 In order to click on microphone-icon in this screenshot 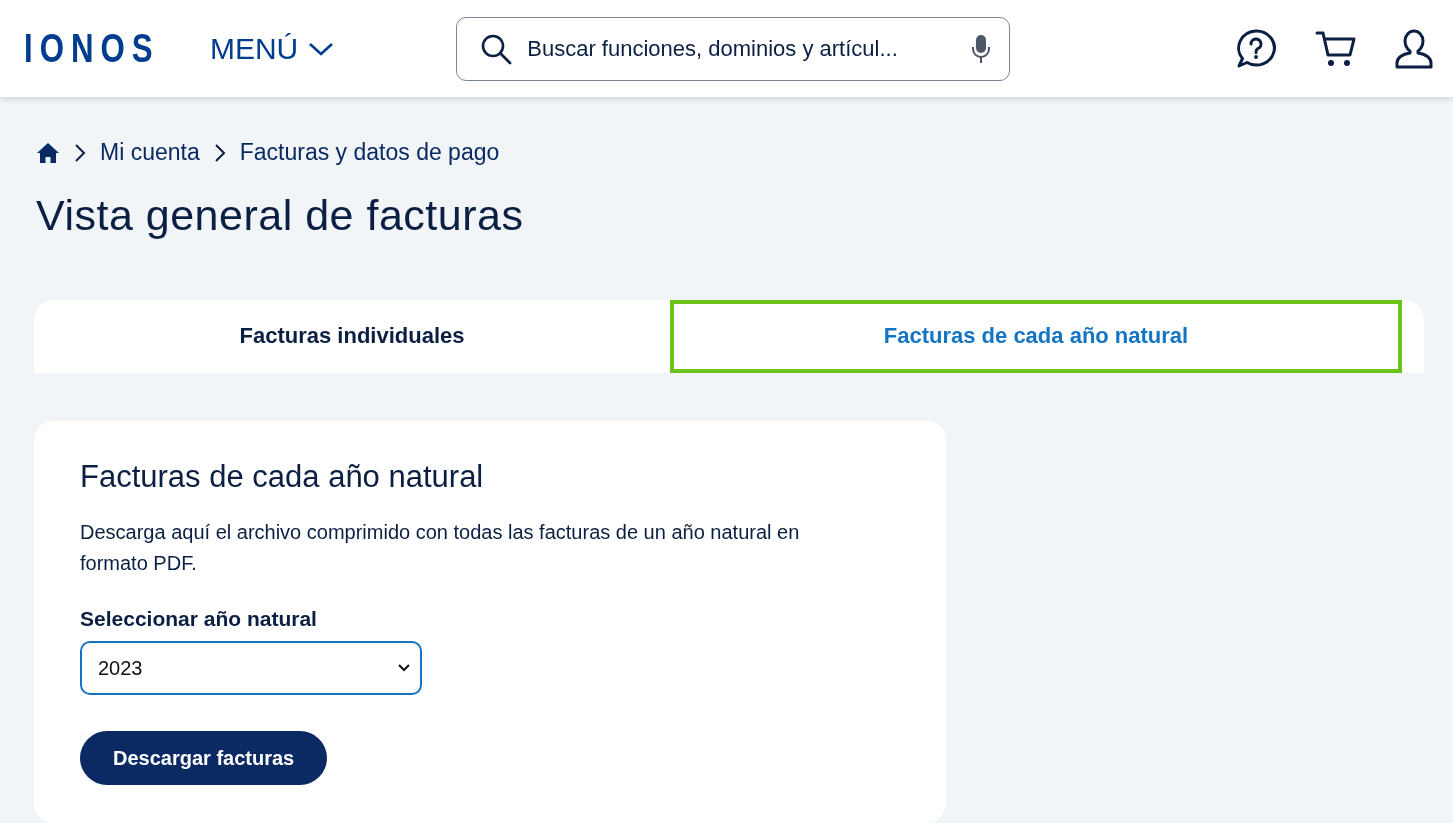, I will do `click(981, 48)`.